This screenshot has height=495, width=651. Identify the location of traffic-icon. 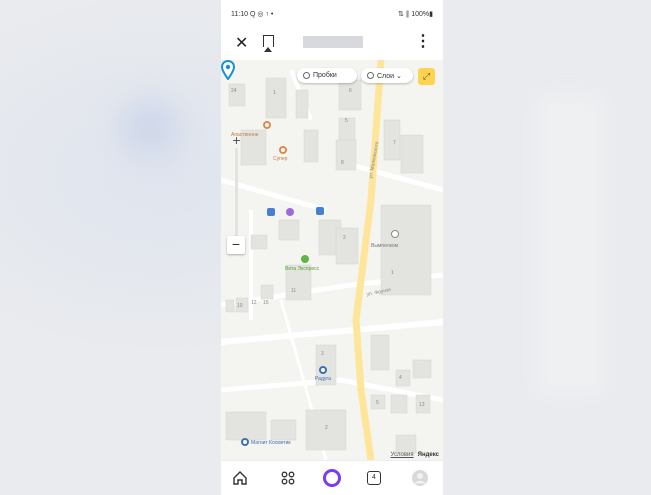
(306, 75).